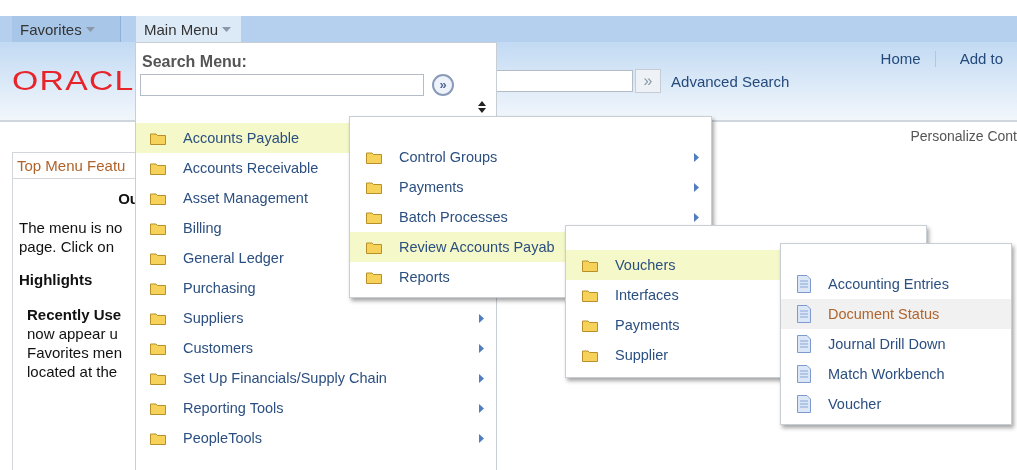  What do you see at coordinates (896, 314) in the screenshot?
I see `menu-item: Document Status` at bounding box center [896, 314].